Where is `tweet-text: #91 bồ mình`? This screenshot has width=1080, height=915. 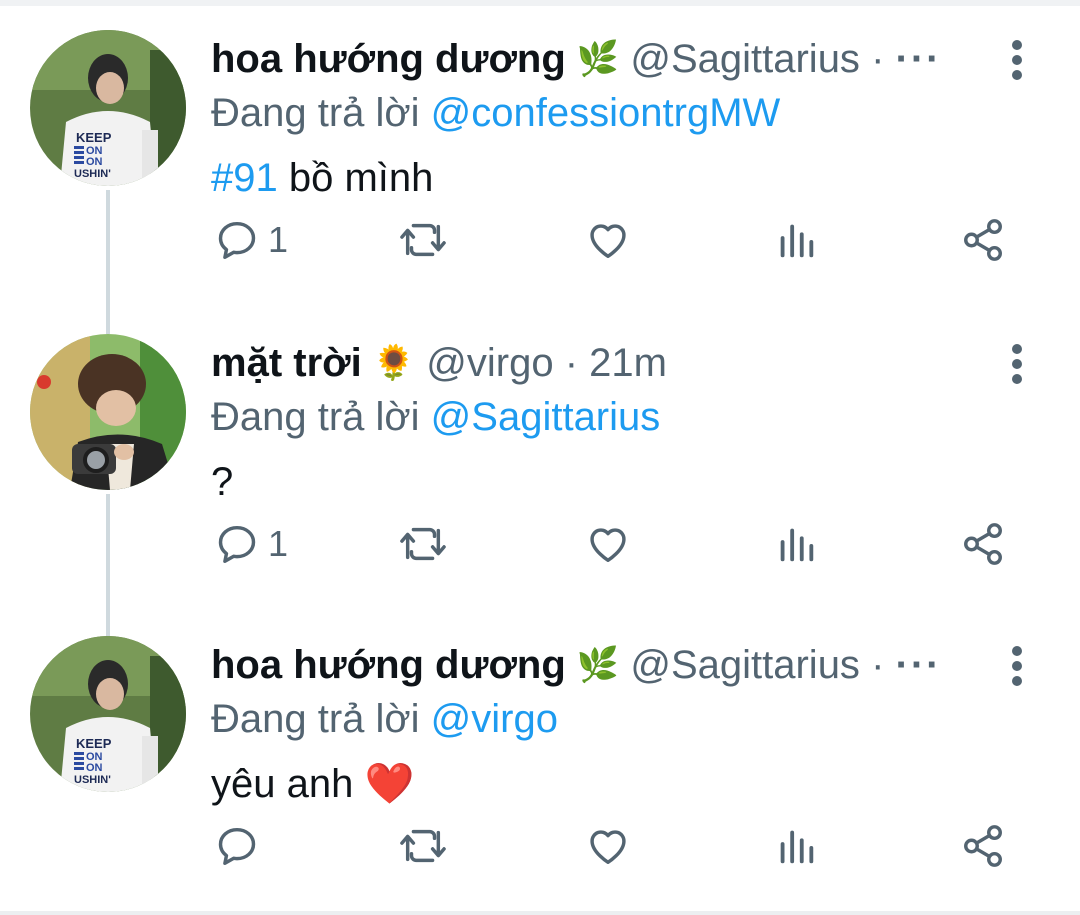 tweet-text: #91 bồ mình is located at coordinates (322, 178).